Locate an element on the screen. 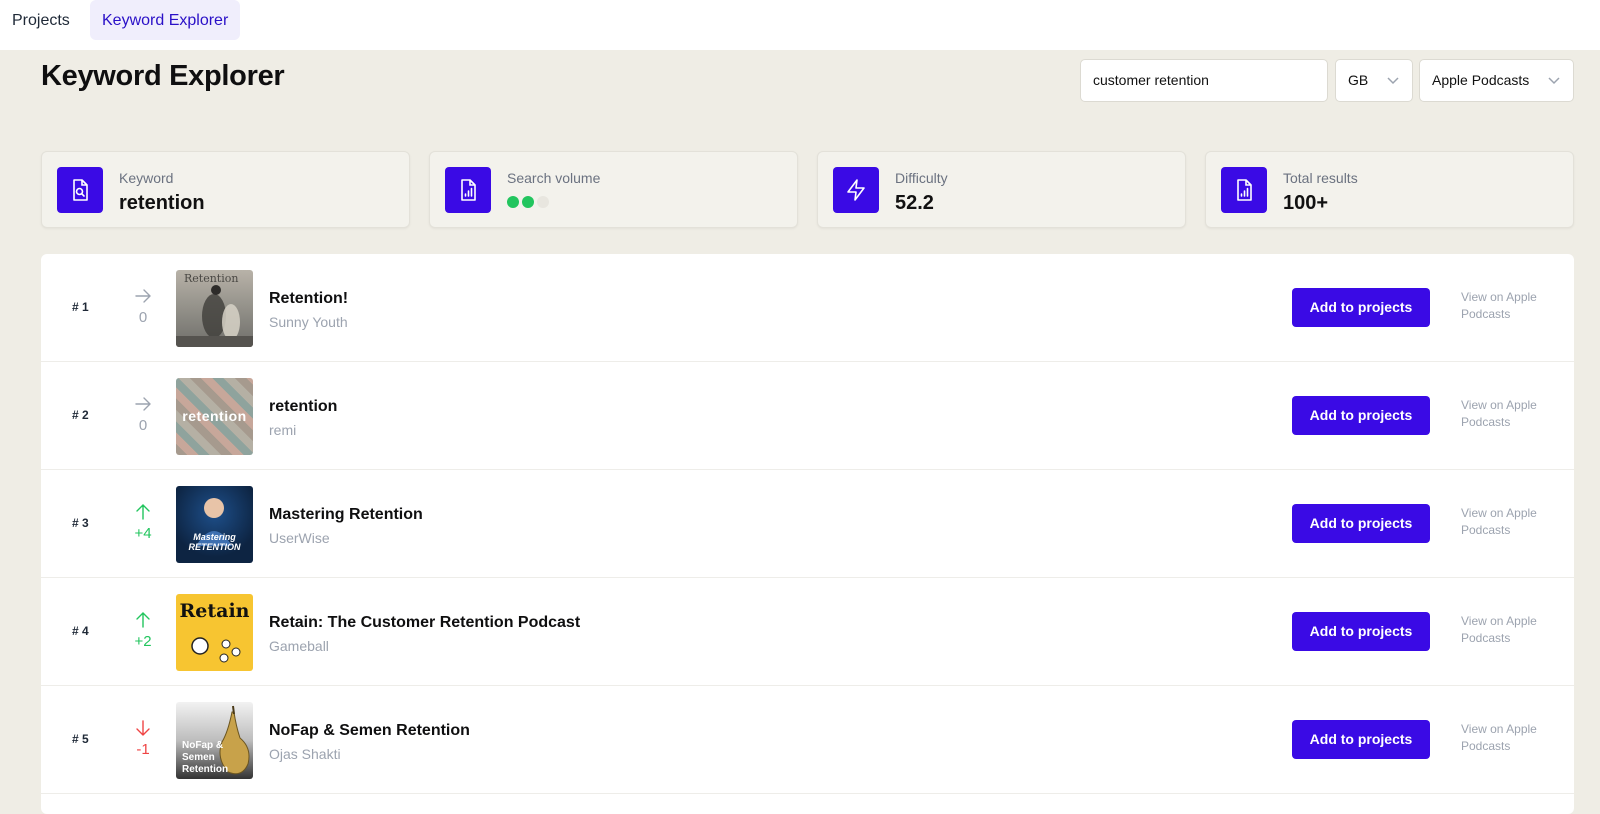 The height and width of the screenshot is (814, 1600). tab-projects: Projects is located at coordinates (41, 20).